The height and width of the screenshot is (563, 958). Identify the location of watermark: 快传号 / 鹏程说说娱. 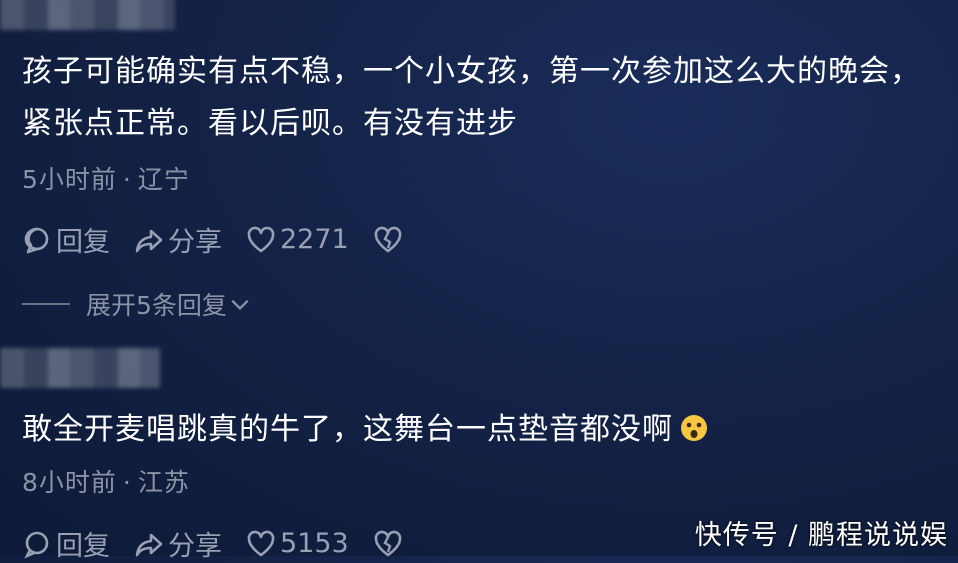
(821, 535).